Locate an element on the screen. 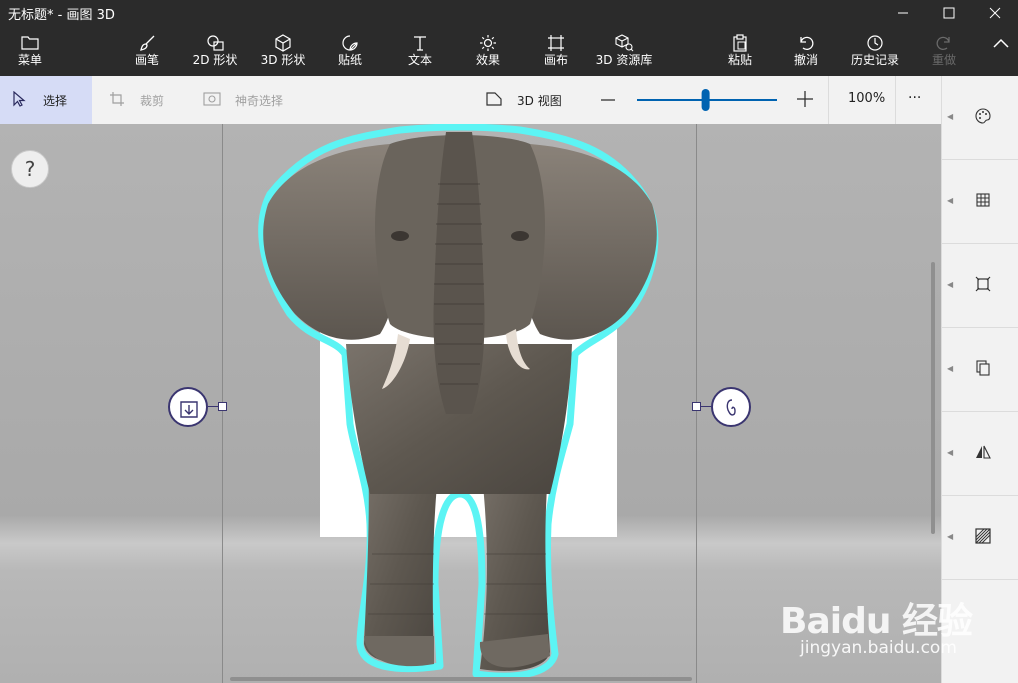  minimize-icon is located at coordinates (903, 13).